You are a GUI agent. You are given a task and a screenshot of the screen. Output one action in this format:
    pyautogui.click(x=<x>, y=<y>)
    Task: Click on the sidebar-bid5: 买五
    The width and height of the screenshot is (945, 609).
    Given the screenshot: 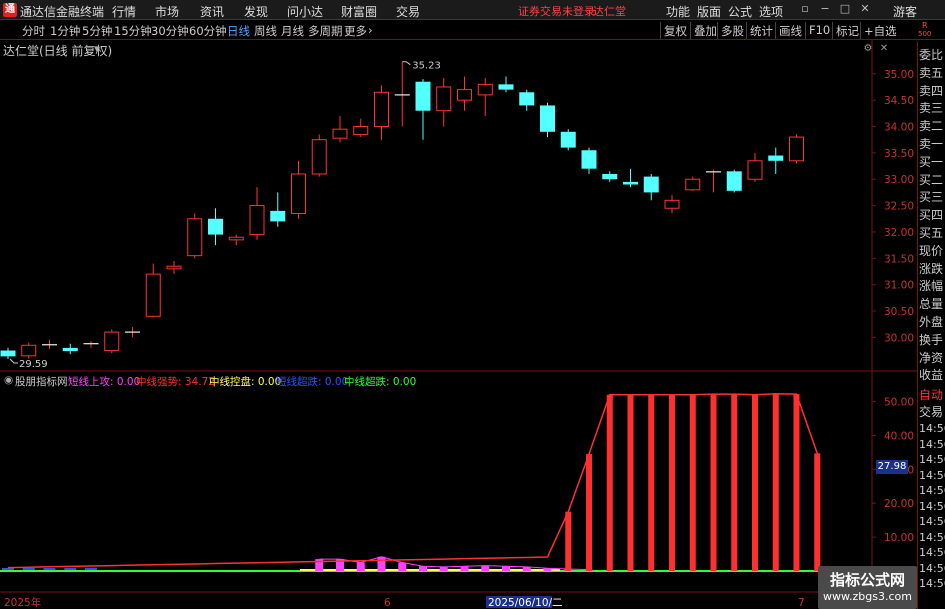 What is the action you would take?
    pyautogui.click(x=931, y=232)
    